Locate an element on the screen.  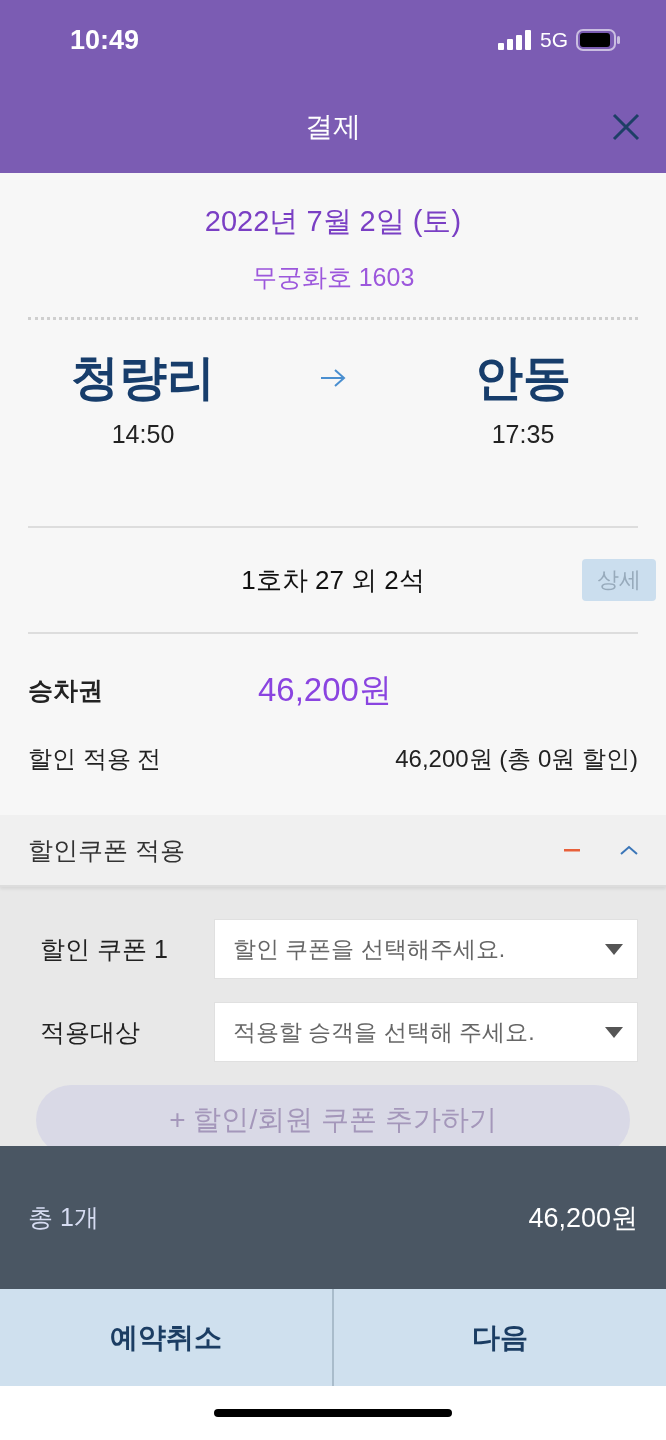
chevron-up-icon is located at coordinates (629, 850).